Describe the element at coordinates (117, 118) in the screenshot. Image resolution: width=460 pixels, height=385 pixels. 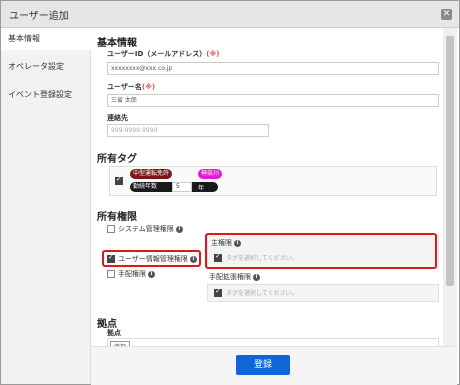
I see `contact-label: 連絡先` at that location.